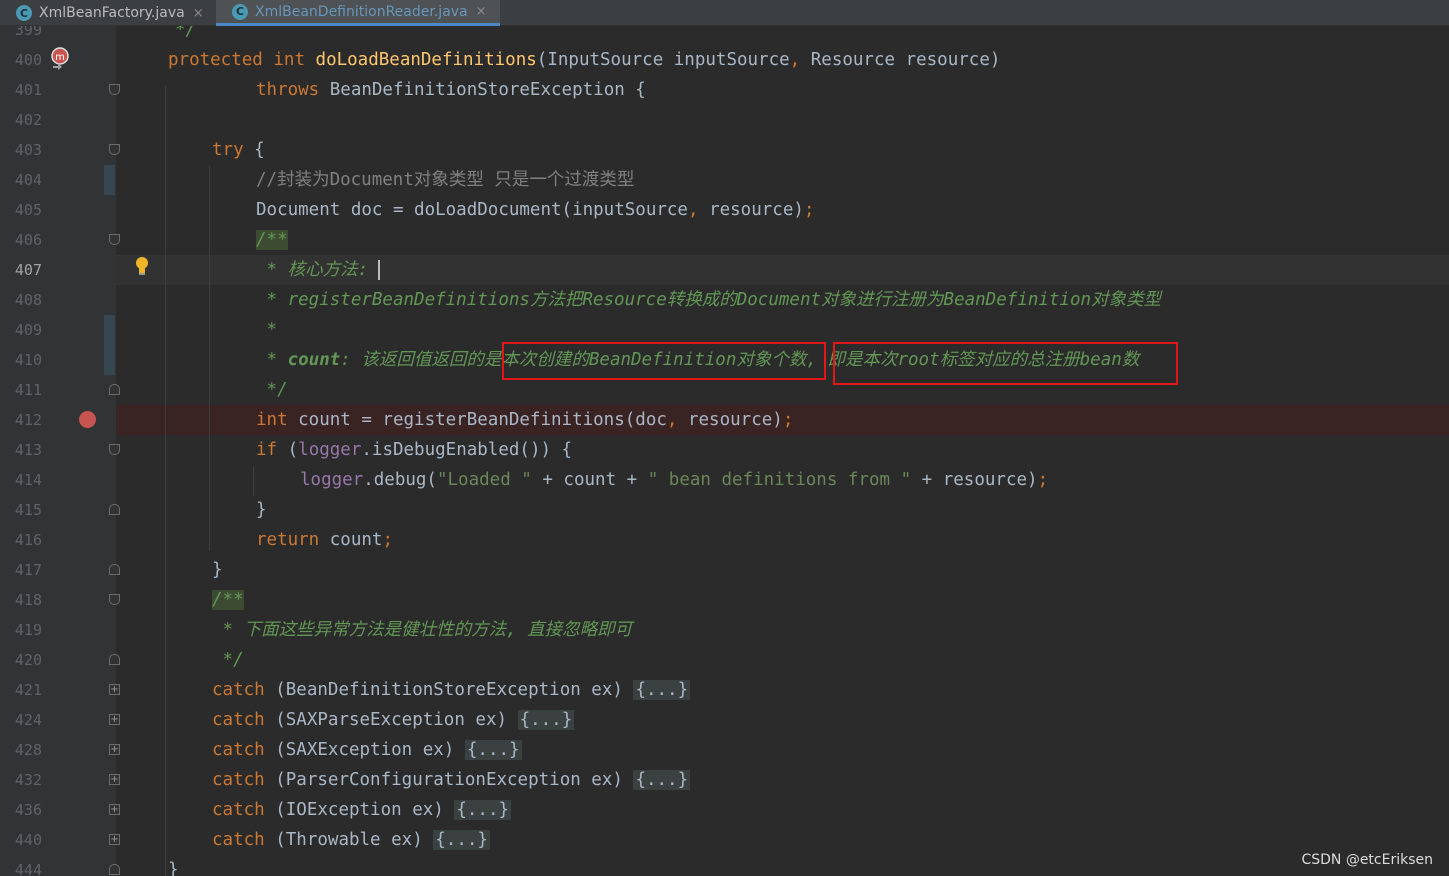 This screenshot has height=876, width=1449. Describe the element at coordinates (724, 660) in the screenshot. I see `code-line: 420 */` at that location.